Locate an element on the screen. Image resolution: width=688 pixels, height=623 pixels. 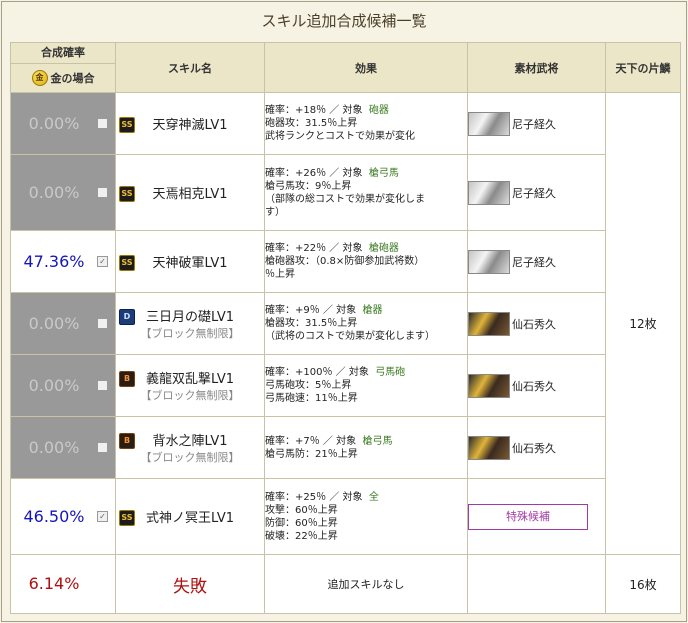
effect-rate: 確率：+7％ ／ 対象 is located at coordinates (311, 441).